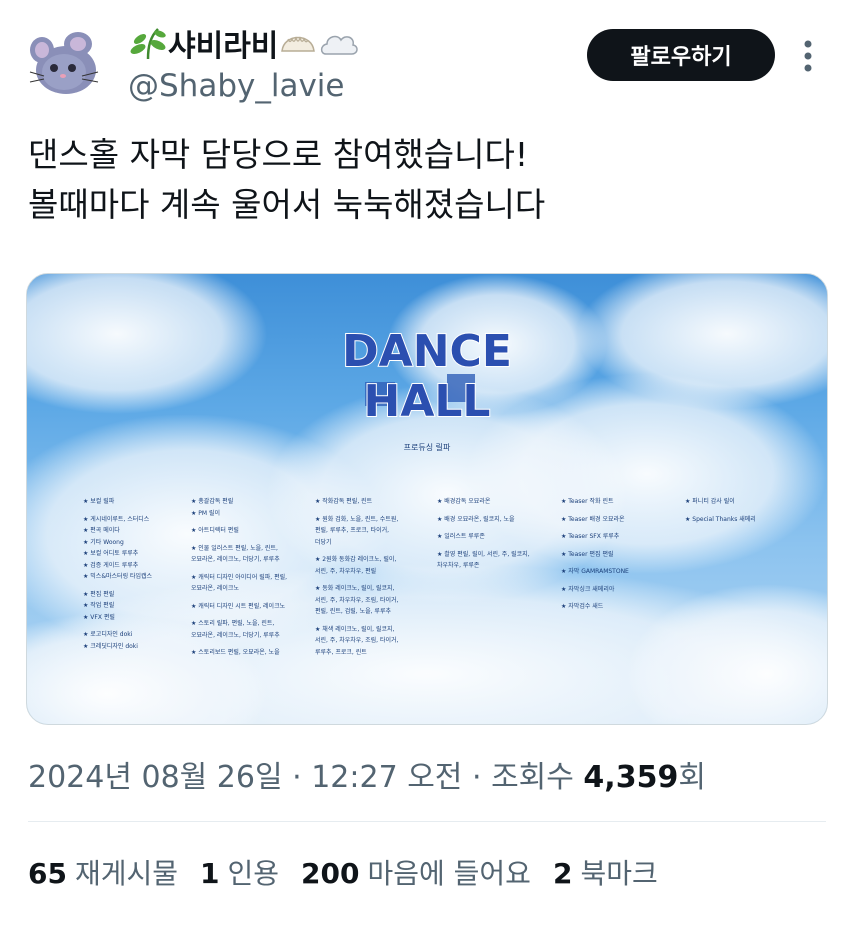 The image size is (850, 927). Describe the element at coordinates (215, 530) in the screenshot. I see `credit-line: ★ 아트디렉터 편릴` at that location.